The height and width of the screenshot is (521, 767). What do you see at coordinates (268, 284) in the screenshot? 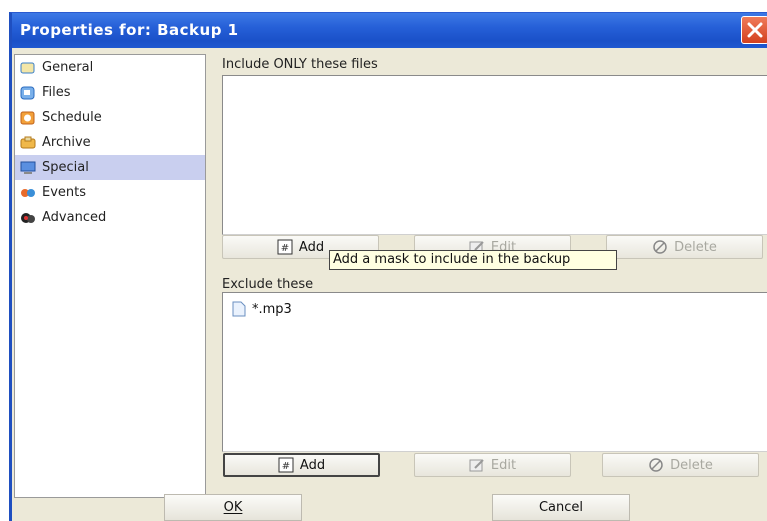
I see `exclude-label: Exclude these` at bounding box center [268, 284].